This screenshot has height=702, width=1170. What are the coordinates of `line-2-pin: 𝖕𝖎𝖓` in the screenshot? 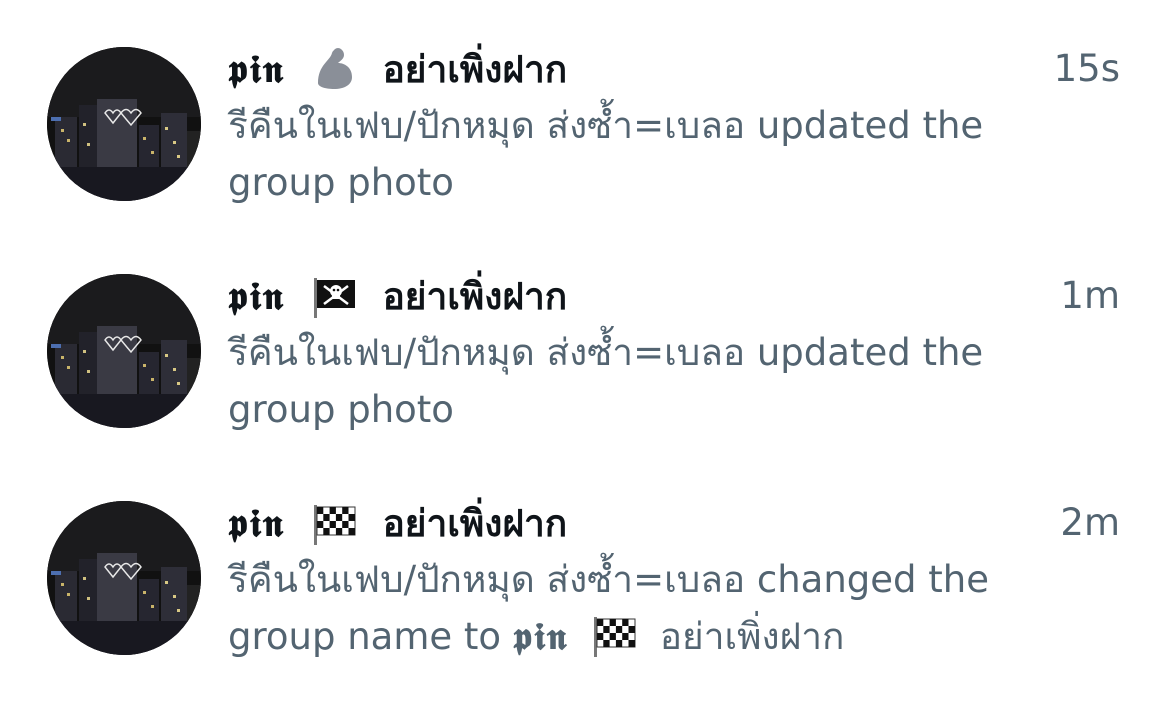 It's located at (540, 636).